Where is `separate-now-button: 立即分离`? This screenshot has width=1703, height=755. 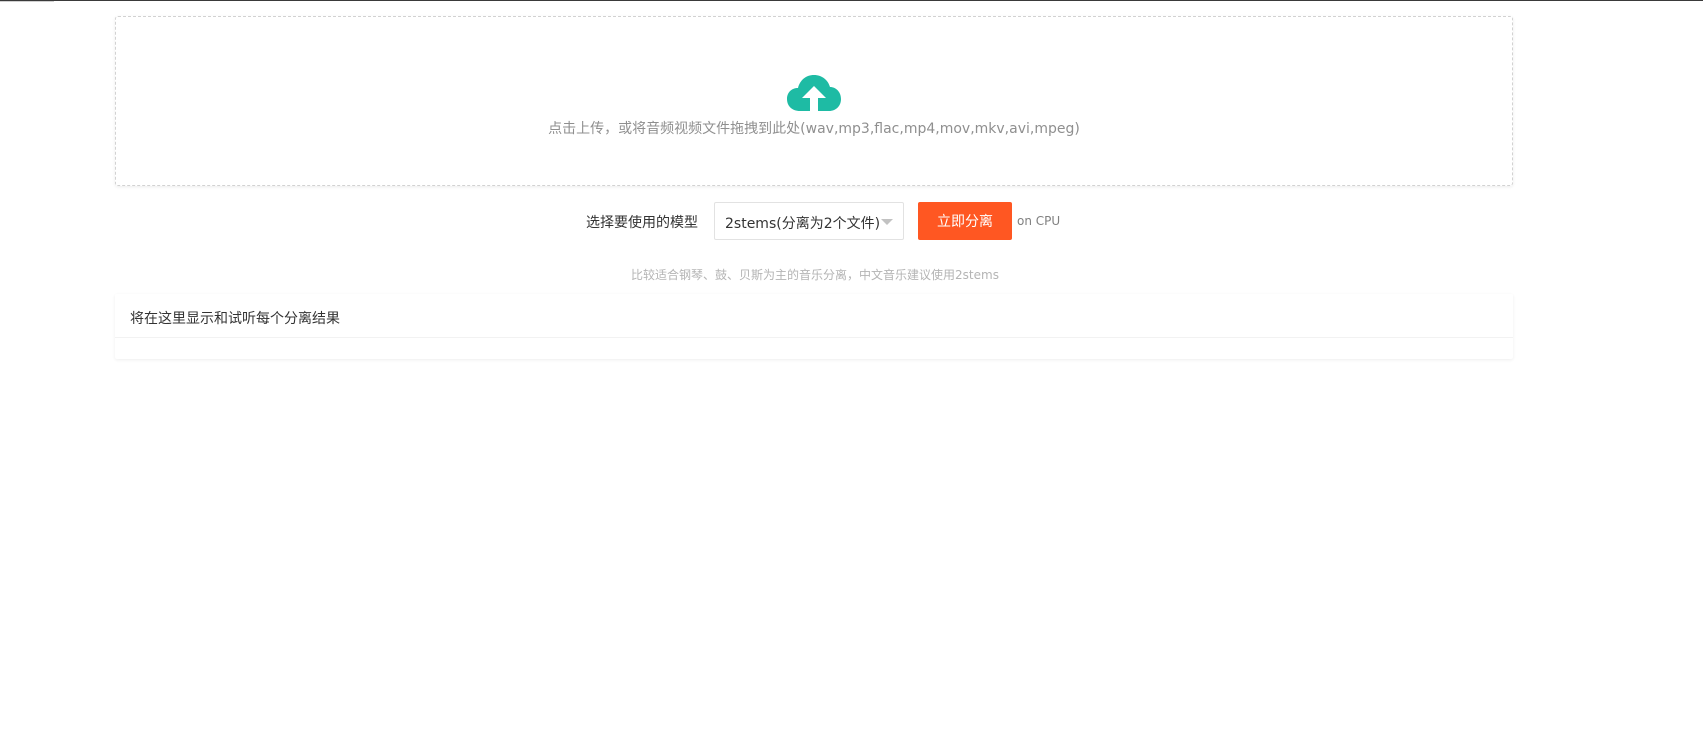
separate-now-button: 立即分离 is located at coordinates (965, 221).